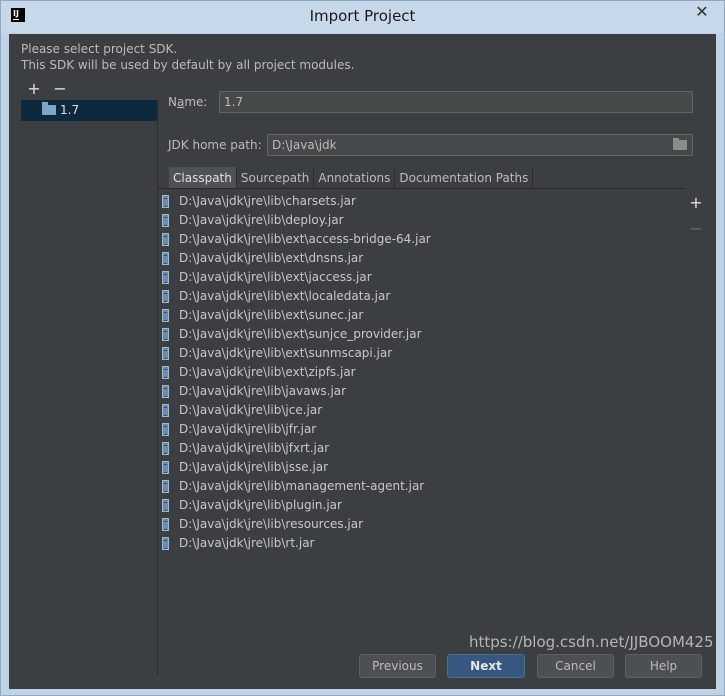  What do you see at coordinates (251, 410) in the screenshot?
I see `classpath-item-label: D:\Java\jdk\jre\lib\jce.jar` at bounding box center [251, 410].